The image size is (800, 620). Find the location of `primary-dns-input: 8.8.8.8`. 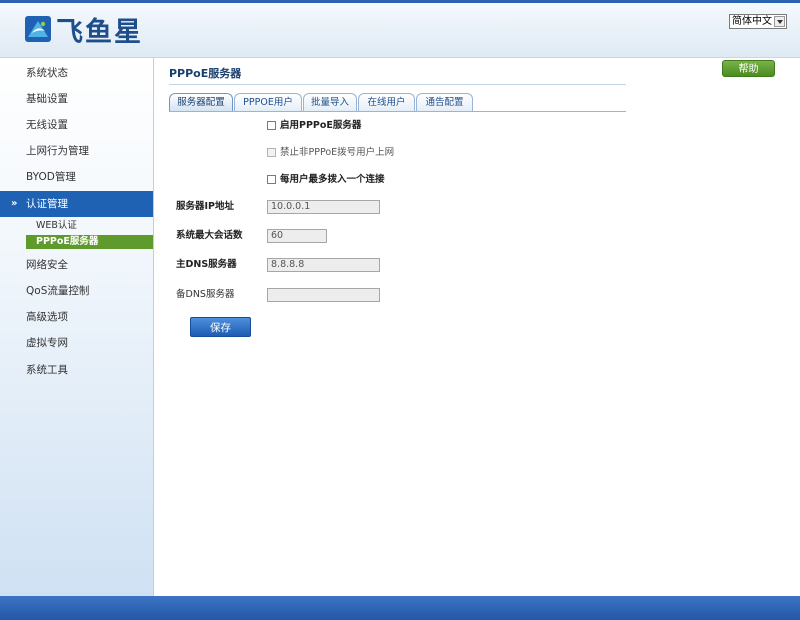

primary-dns-input: 8.8.8.8 is located at coordinates (323, 265).